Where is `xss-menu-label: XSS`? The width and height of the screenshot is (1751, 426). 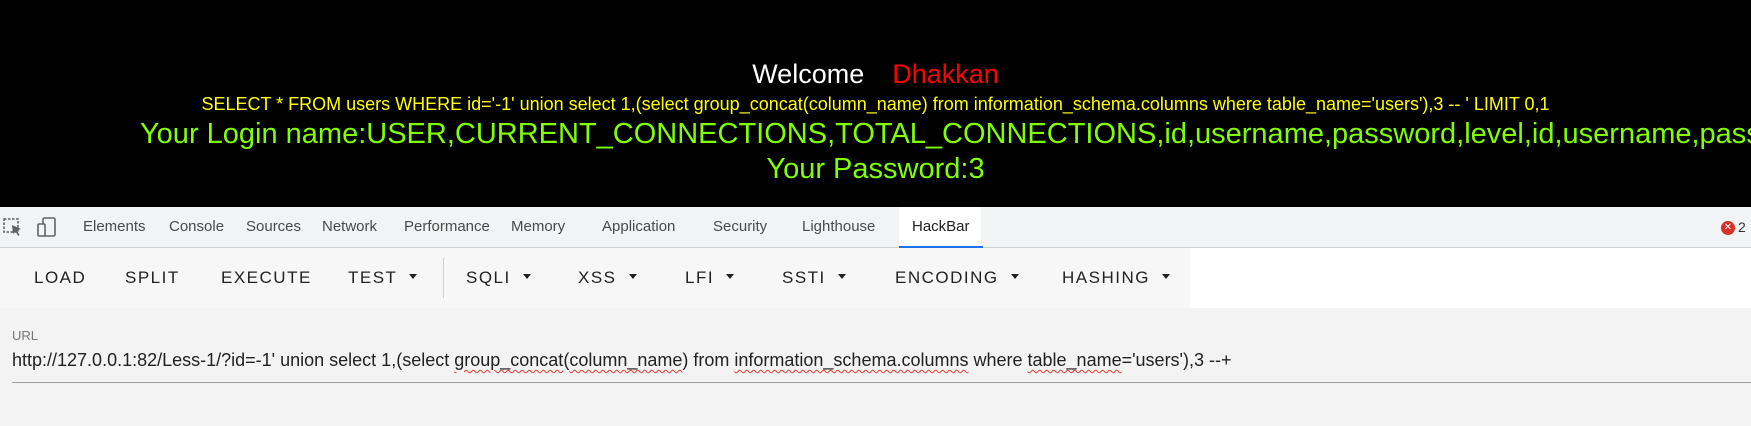 xss-menu-label: XSS is located at coordinates (597, 277).